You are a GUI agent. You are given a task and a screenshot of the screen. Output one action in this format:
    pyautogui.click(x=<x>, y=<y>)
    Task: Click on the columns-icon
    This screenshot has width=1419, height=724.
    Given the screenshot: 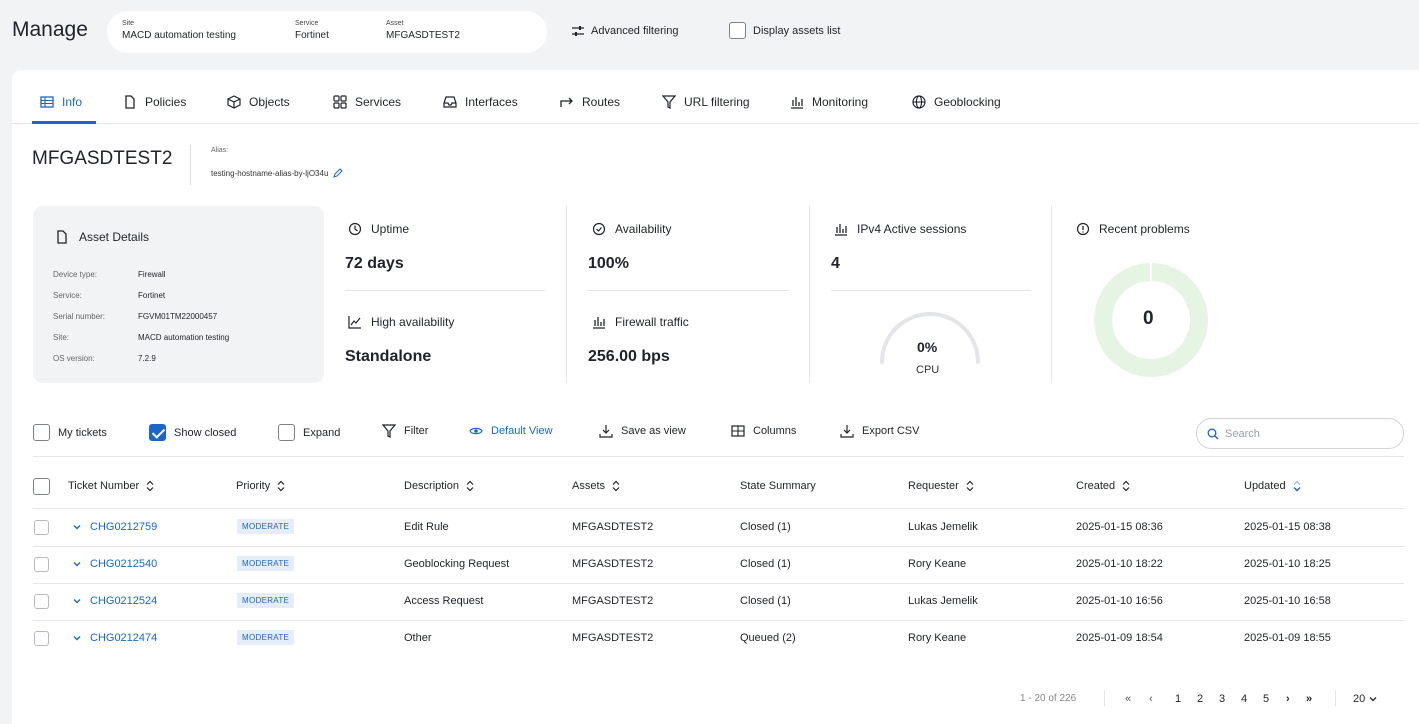 What is the action you would take?
    pyautogui.click(x=738, y=431)
    